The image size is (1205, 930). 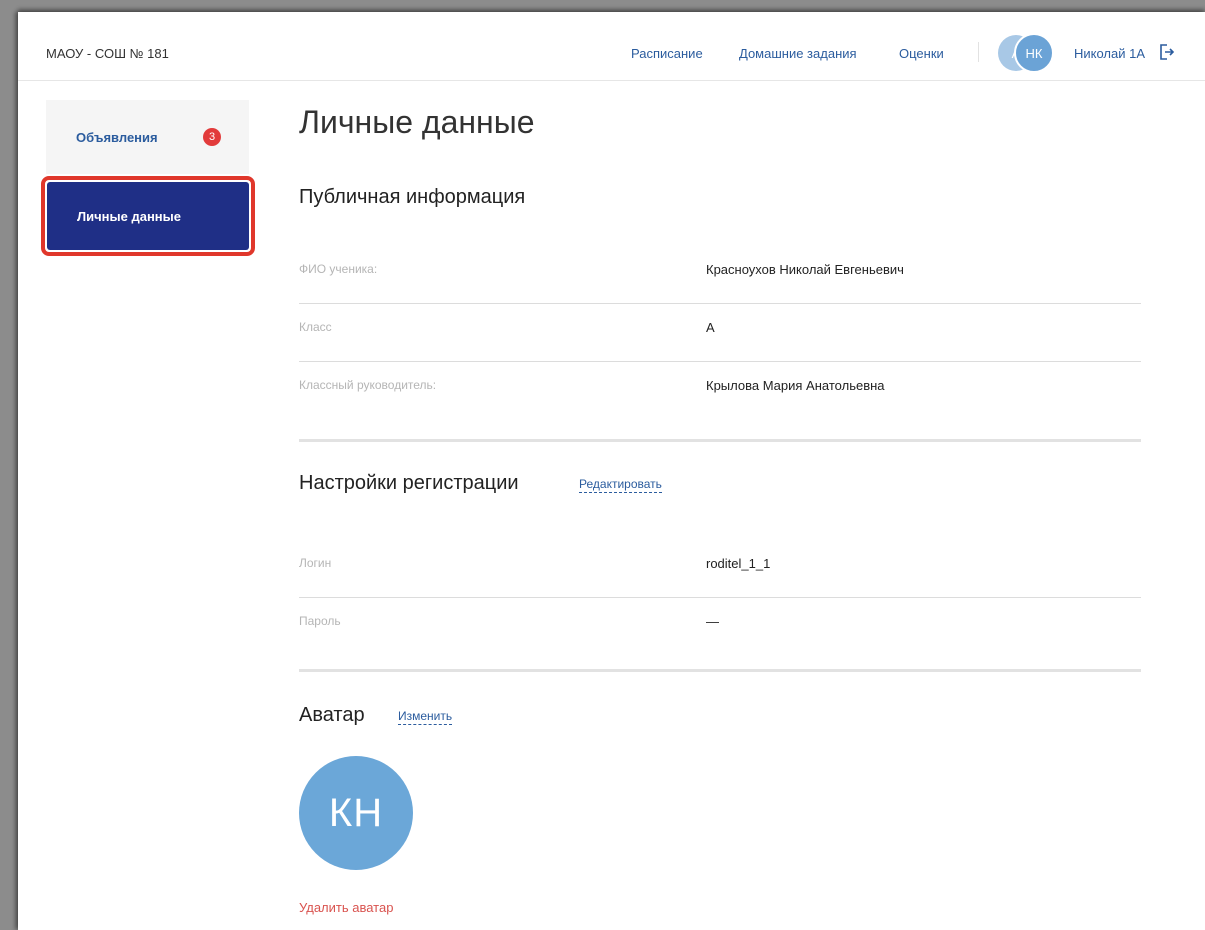 I want to click on nav-homework-link: Домашние задания, so click(x=798, y=53).